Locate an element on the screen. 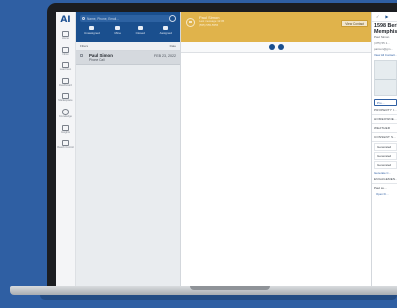  app-logo: AI is located at coordinates (65, 20).